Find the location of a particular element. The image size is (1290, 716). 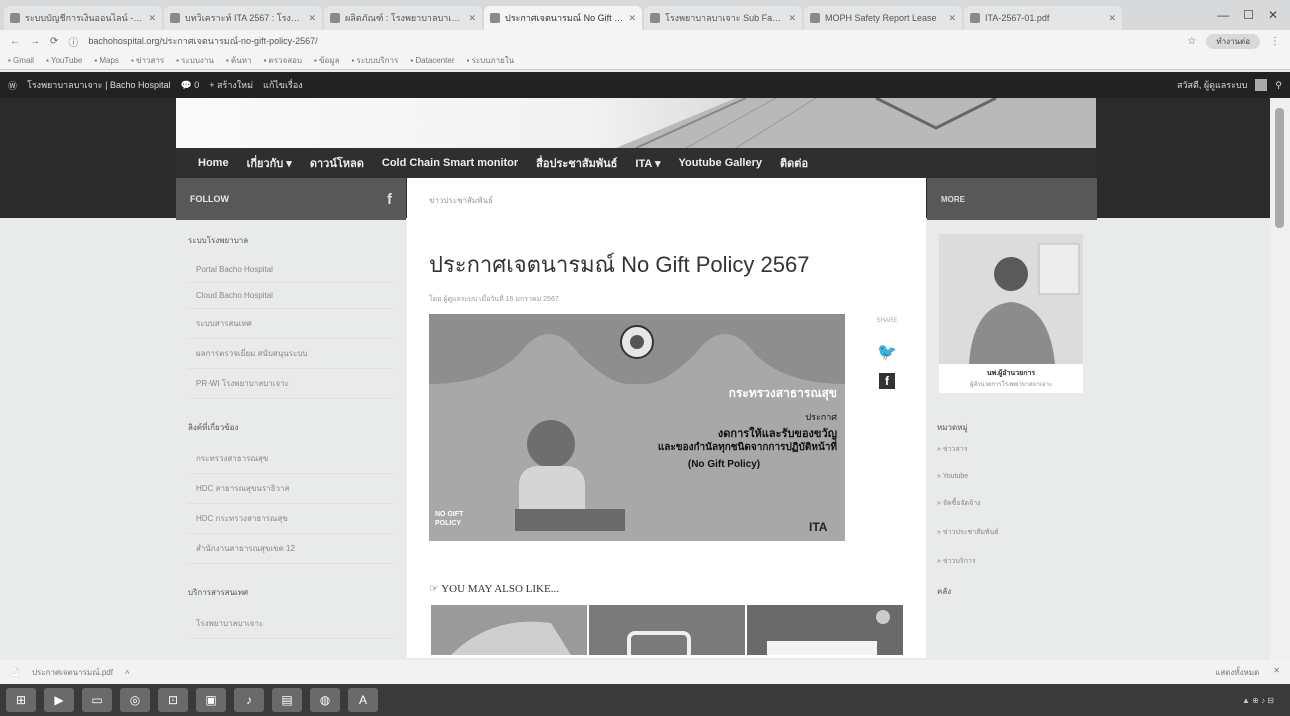

browser-tab: ITA-2567-01.pdf ✕ is located at coordinates (1043, 18).